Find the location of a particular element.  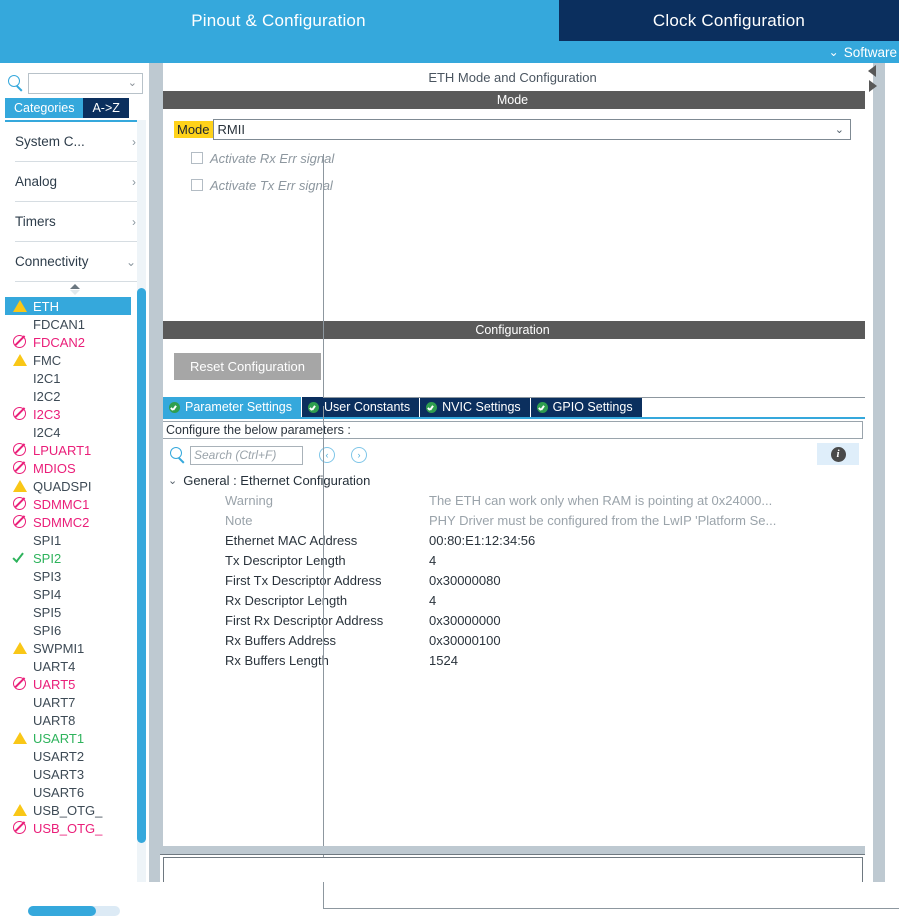

mode-select: RMII ⌄ is located at coordinates (531, 129).